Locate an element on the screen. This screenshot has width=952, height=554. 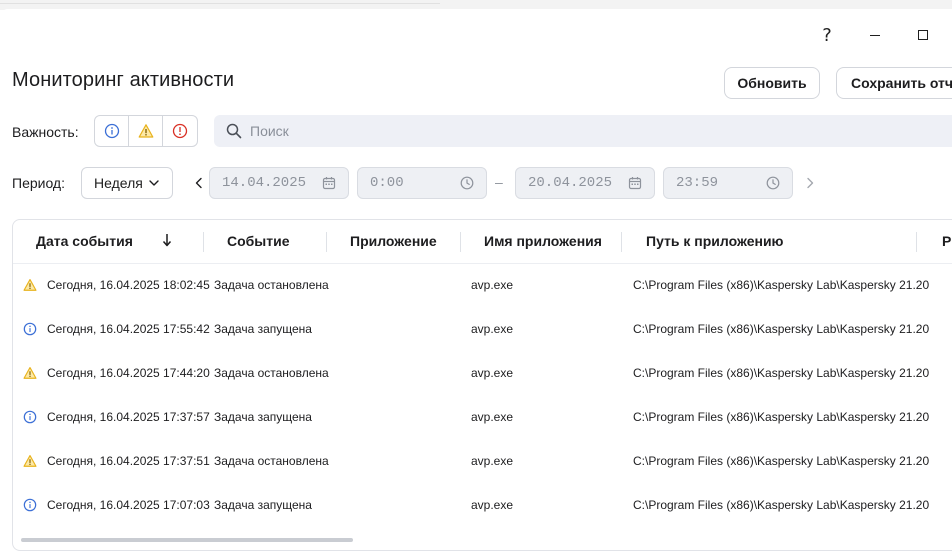
column-header-date: Дата события is located at coordinates (84, 241).